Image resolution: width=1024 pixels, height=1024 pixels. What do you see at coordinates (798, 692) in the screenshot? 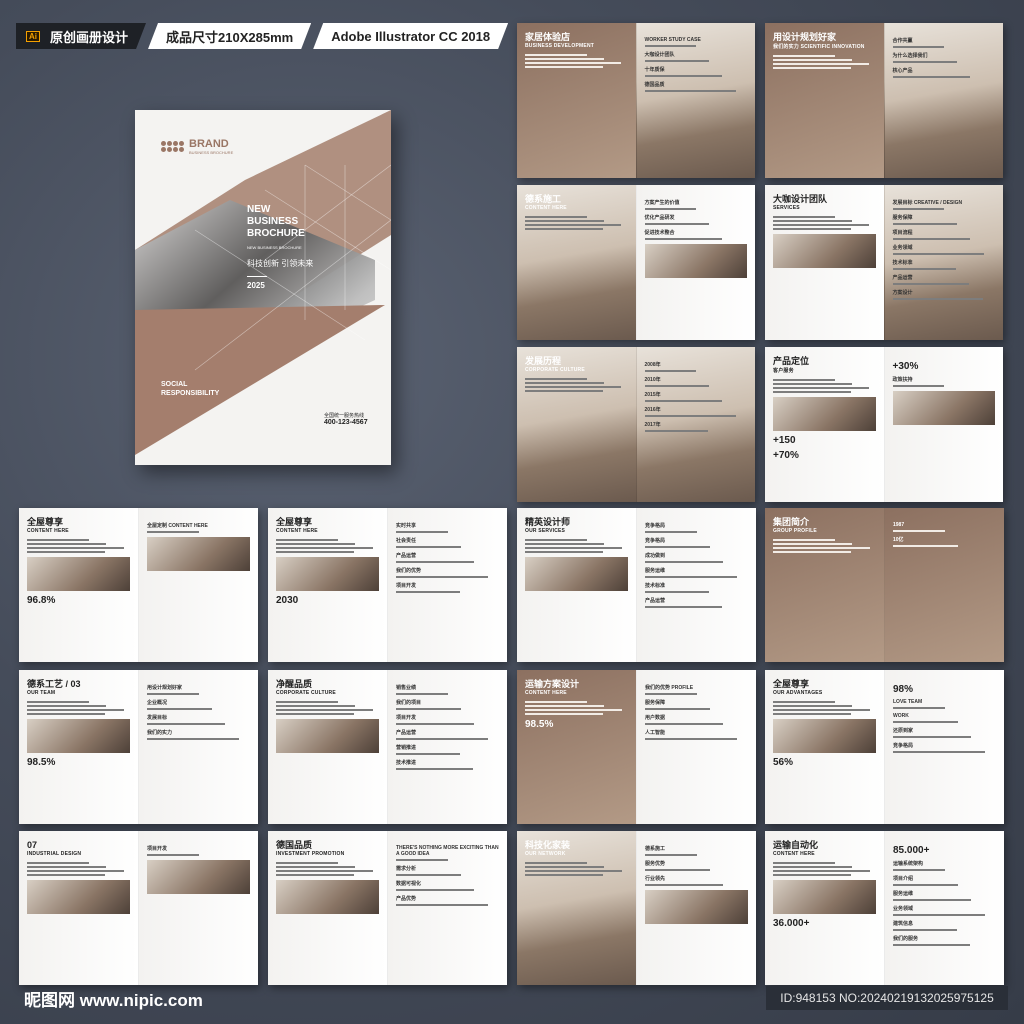
I see `spread-subtitle: OUR ADVANTAGES` at bounding box center [798, 692].